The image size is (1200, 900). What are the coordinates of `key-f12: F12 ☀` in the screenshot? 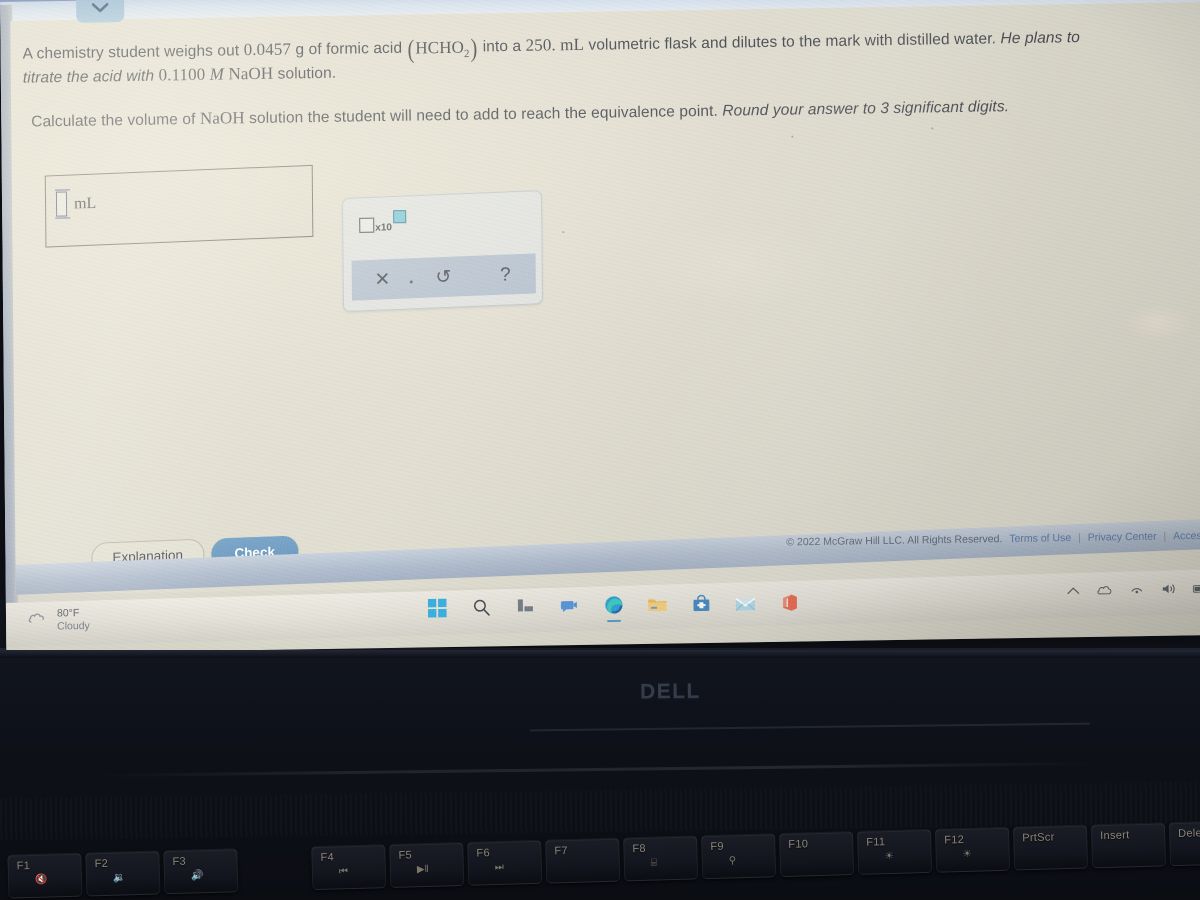 It's located at (972, 849).